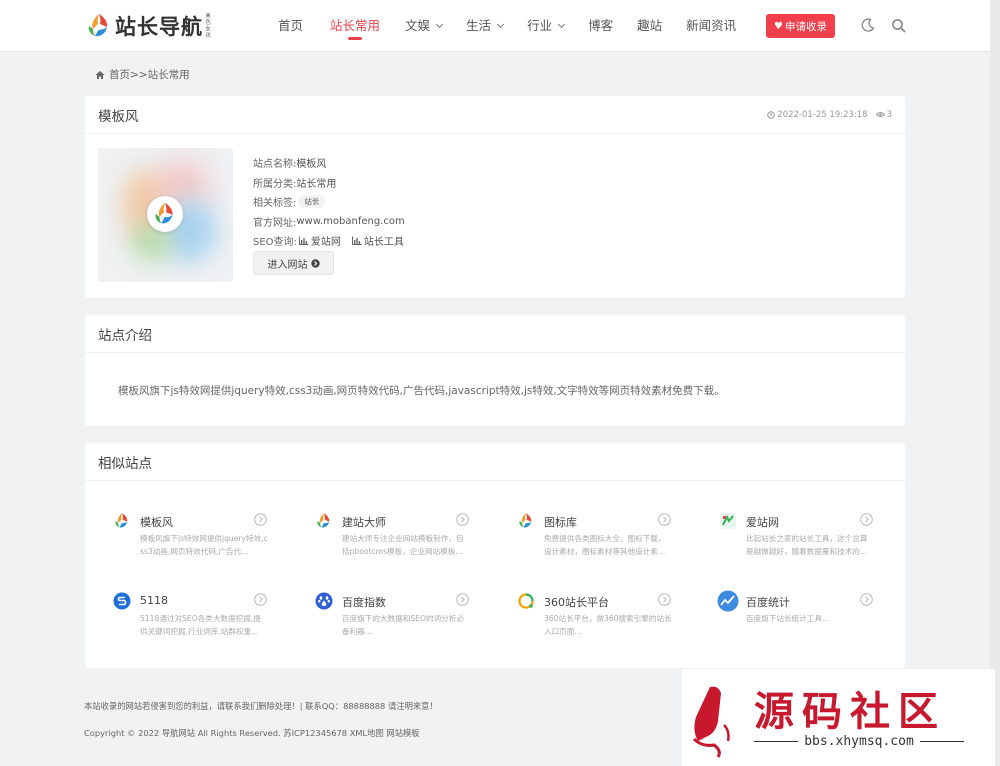 The height and width of the screenshot is (766, 1000). Describe the element at coordinates (118, 116) in the screenshot. I see `site-title: 模板风` at that location.